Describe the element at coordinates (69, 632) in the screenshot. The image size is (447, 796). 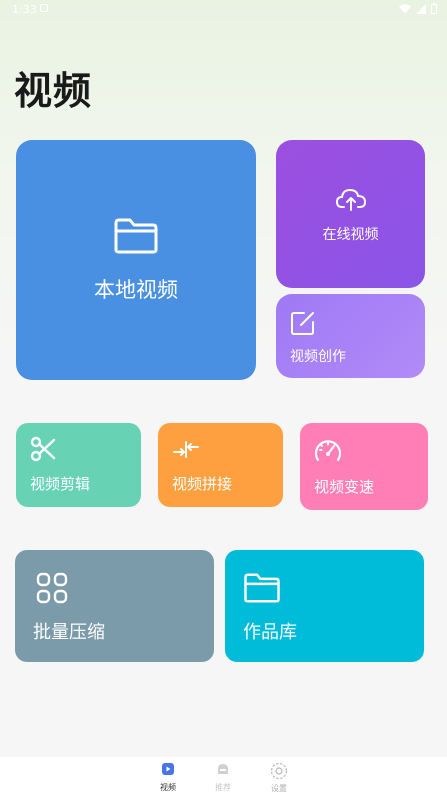
I see `batch-compress-label: 批量压缩` at that location.